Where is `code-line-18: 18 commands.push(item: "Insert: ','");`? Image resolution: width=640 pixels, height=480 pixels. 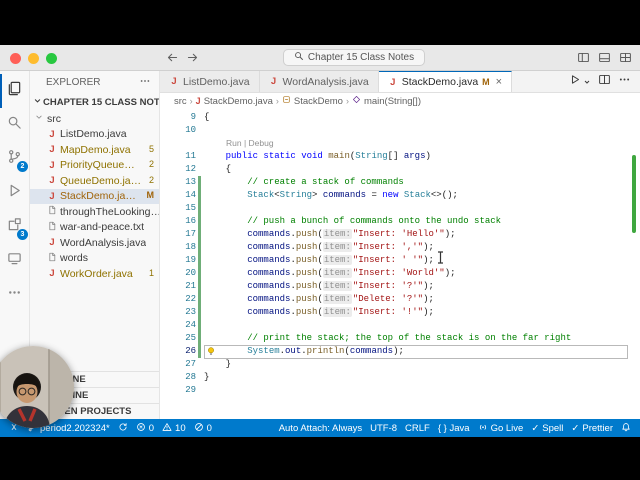 code-line-18: 18 commands.push(item: "Insert: ','"); is located at coordinates (400, 247).